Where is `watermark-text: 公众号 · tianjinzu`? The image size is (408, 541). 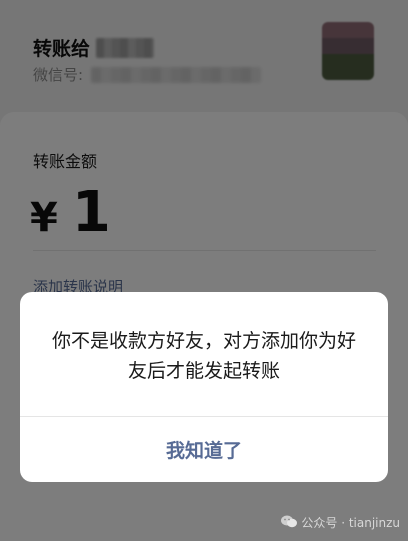 watermark-text: 公众号 · tianjinzu is located at coordinates (350, 523).